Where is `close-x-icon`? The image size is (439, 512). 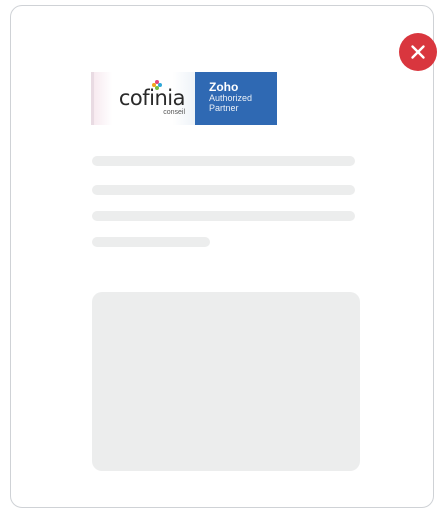 close-x-icon is located at coordinates (418, 52).